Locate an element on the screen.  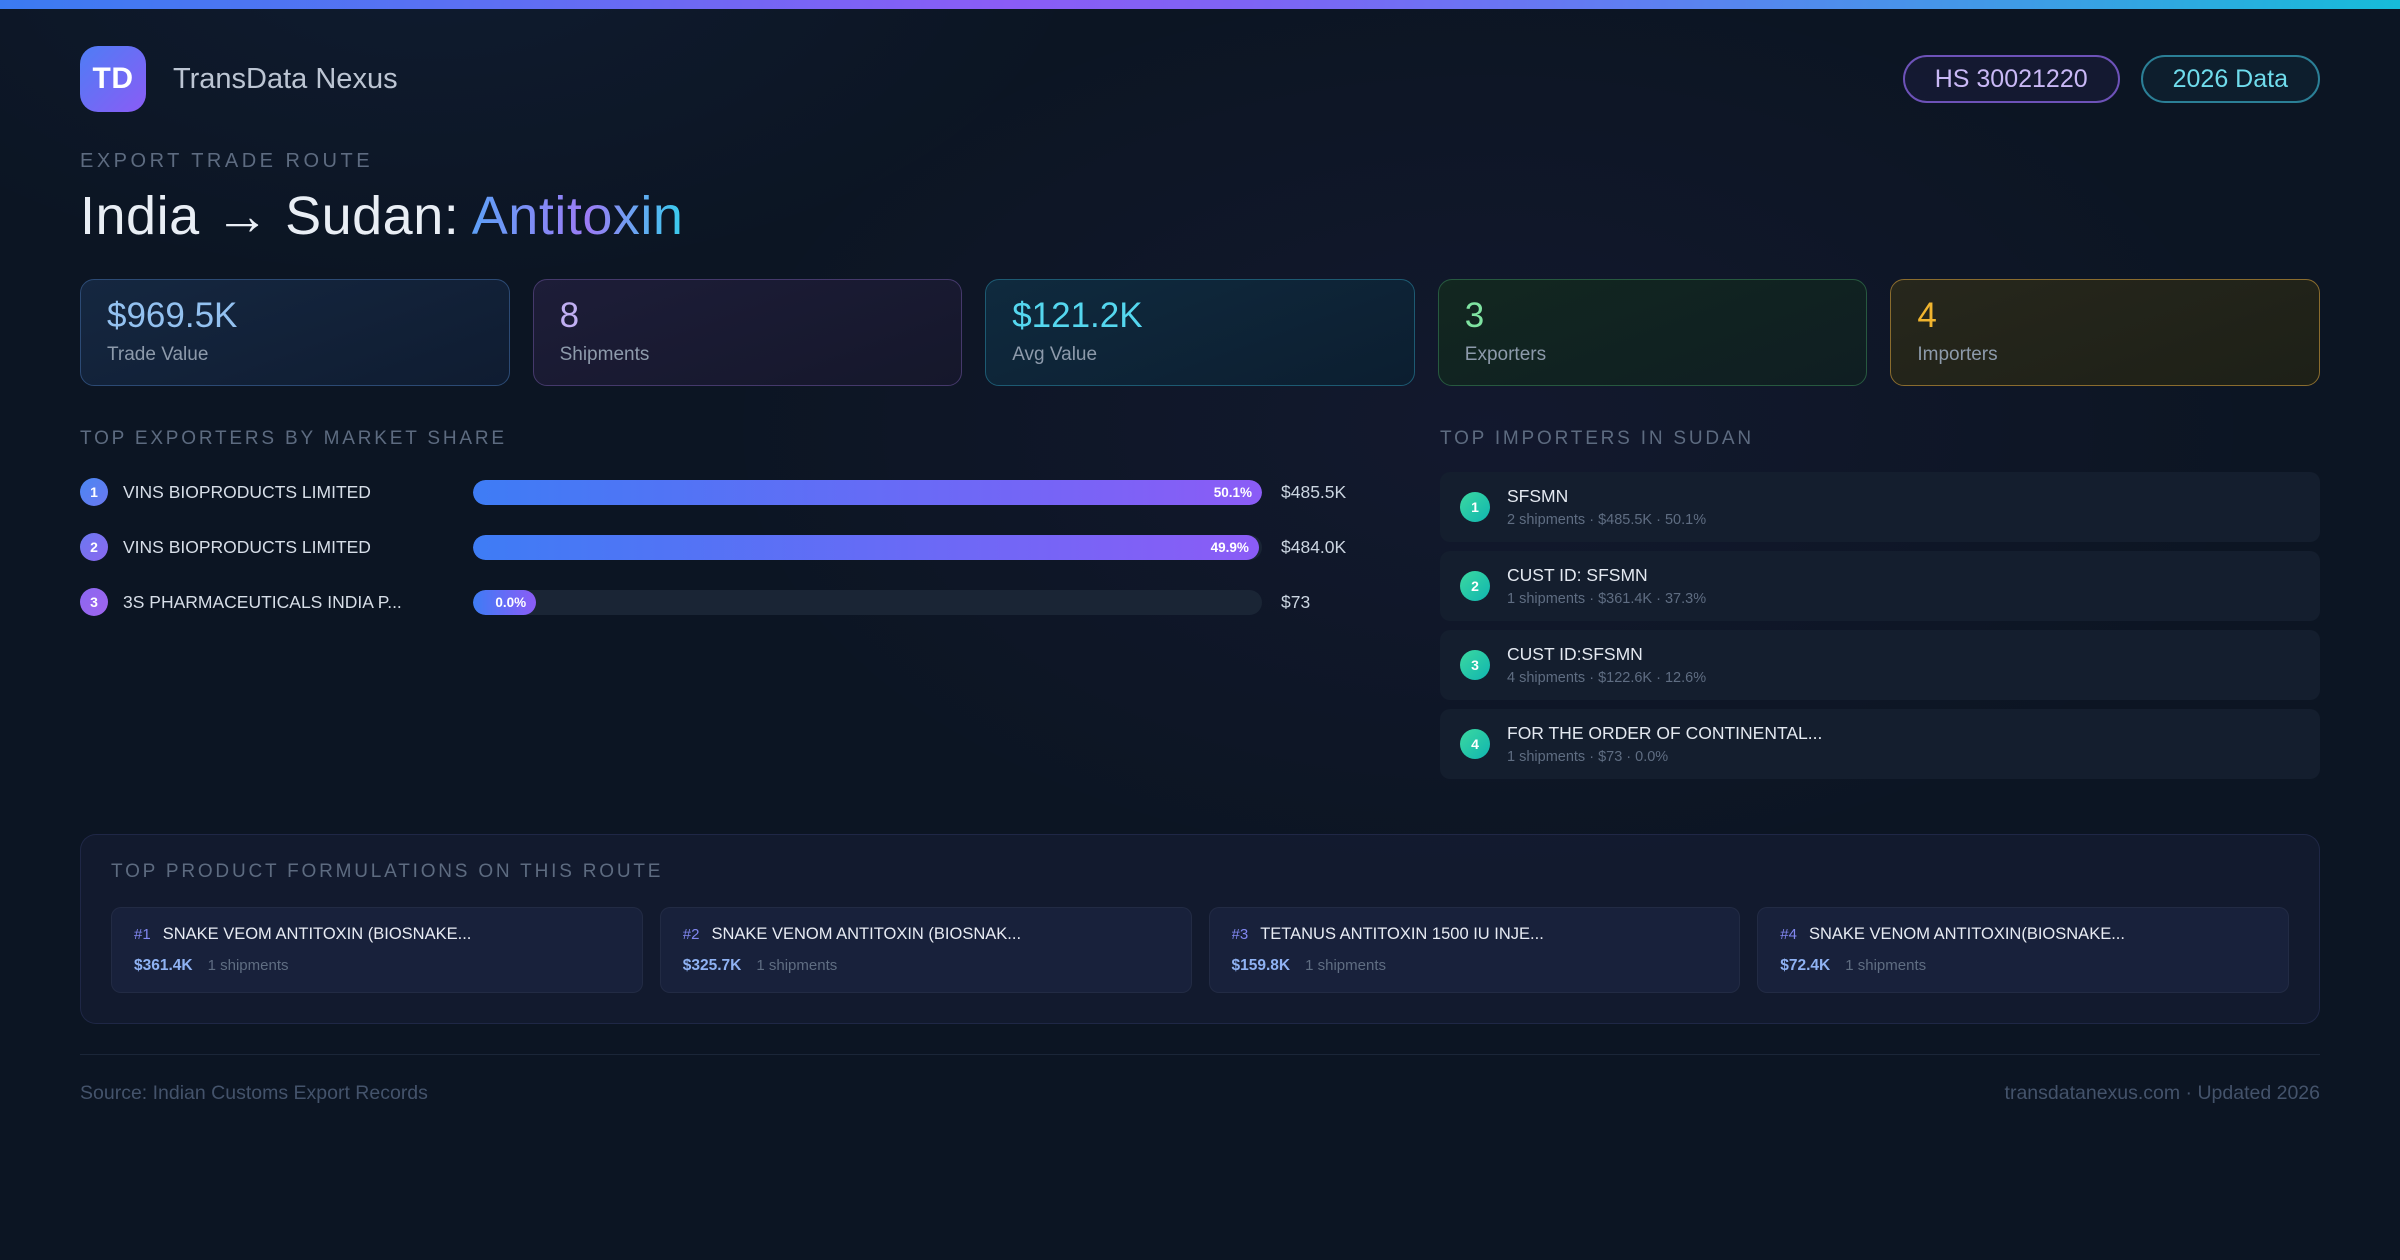
exporter-value: $484.0K is located at coordinates (1314, 546).